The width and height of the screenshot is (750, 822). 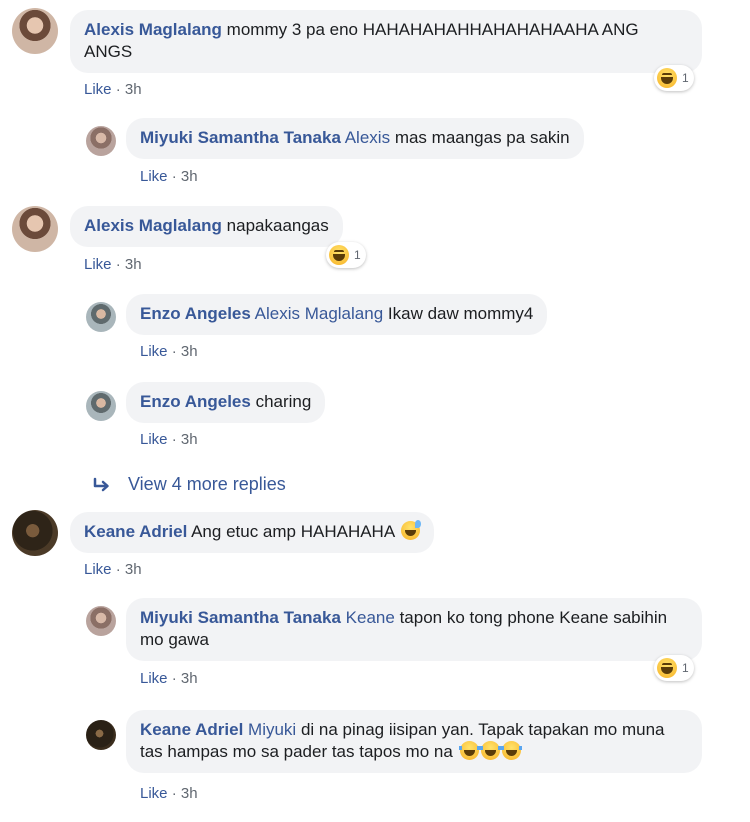 I want to click on reply-bubble: Enzo Angeles charing, so click(x=226, y=402).